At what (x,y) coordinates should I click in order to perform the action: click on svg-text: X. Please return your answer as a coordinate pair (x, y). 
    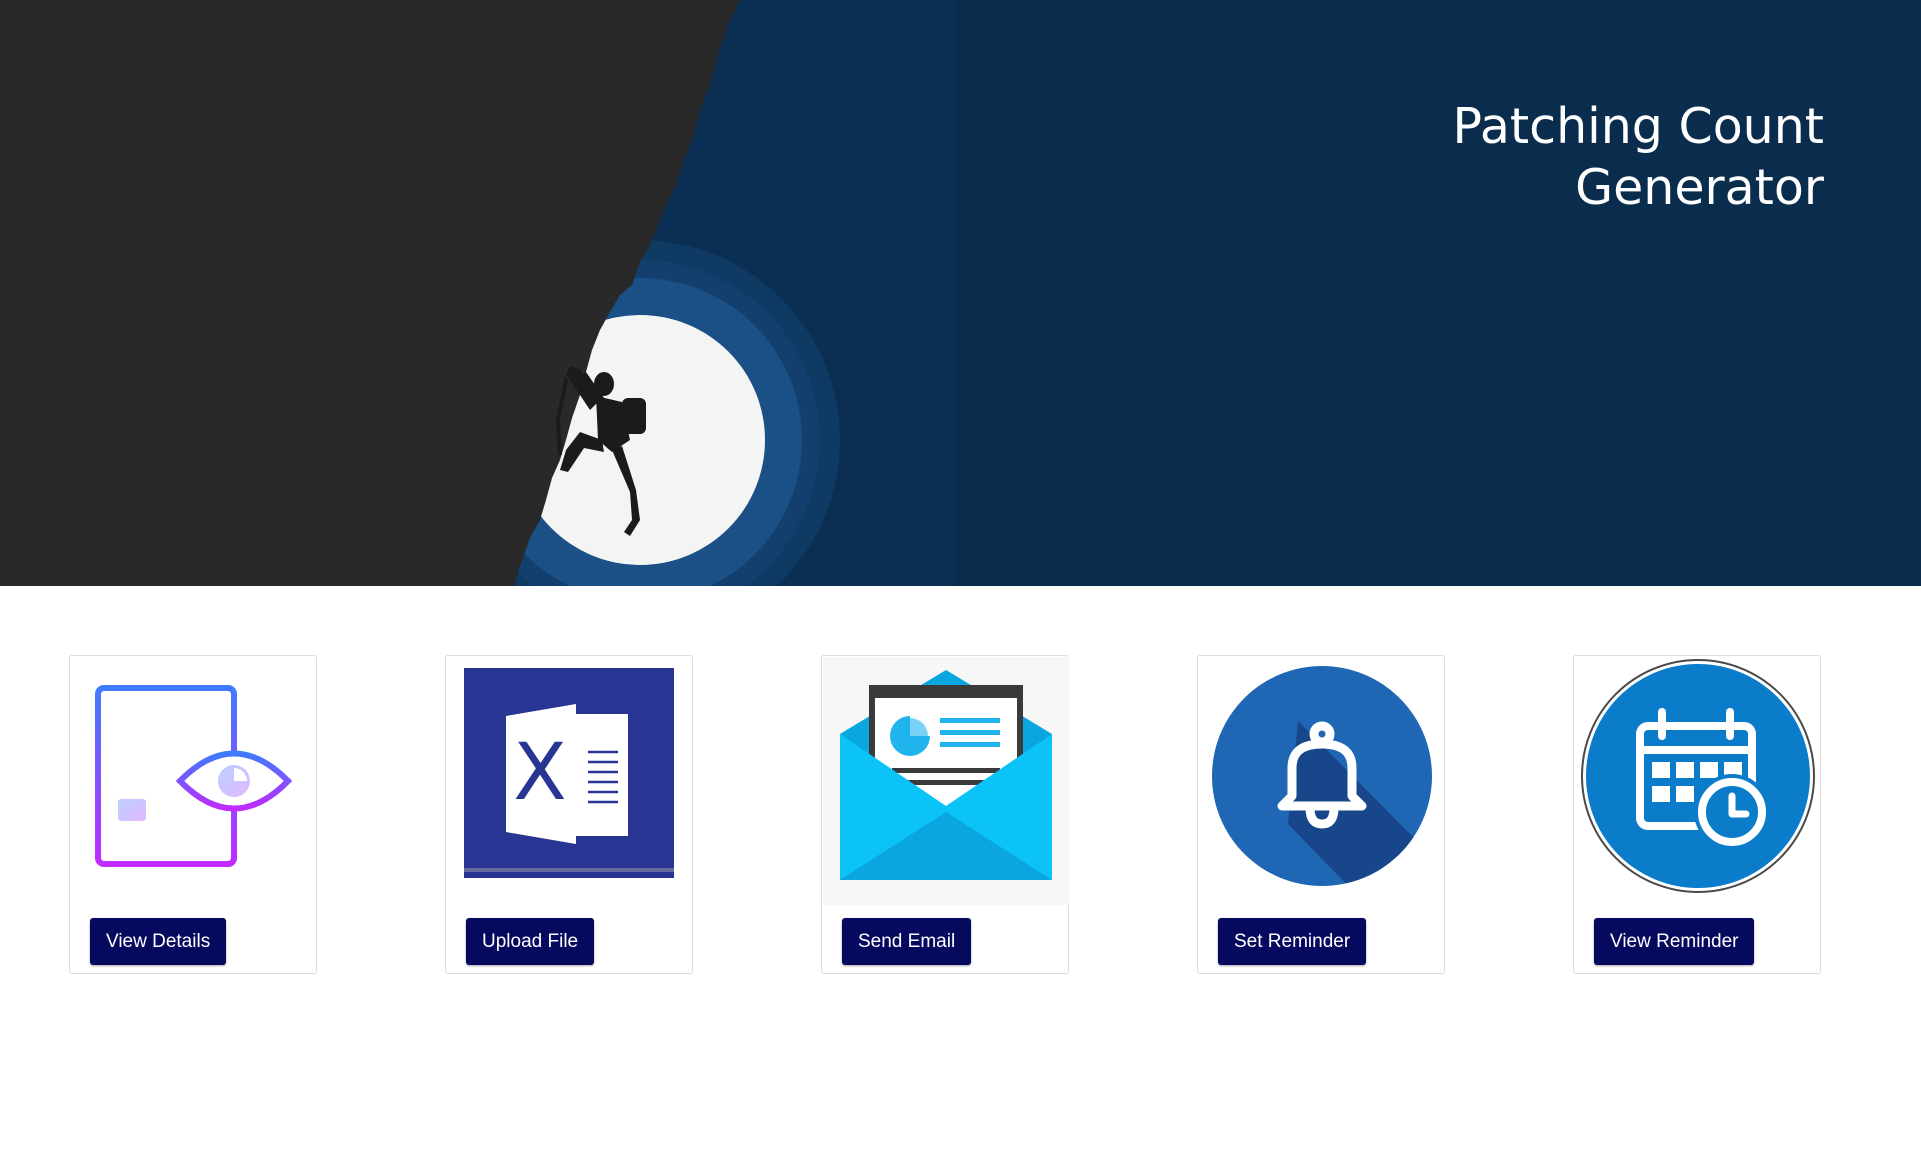
    Looking at the image, I should click on (539, 773).